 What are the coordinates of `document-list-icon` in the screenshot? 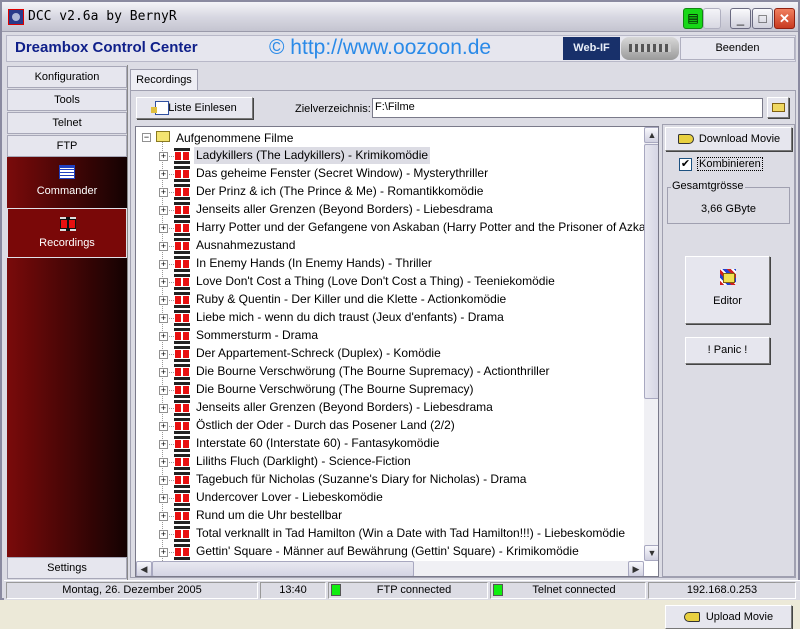 It's located at (160, 108).